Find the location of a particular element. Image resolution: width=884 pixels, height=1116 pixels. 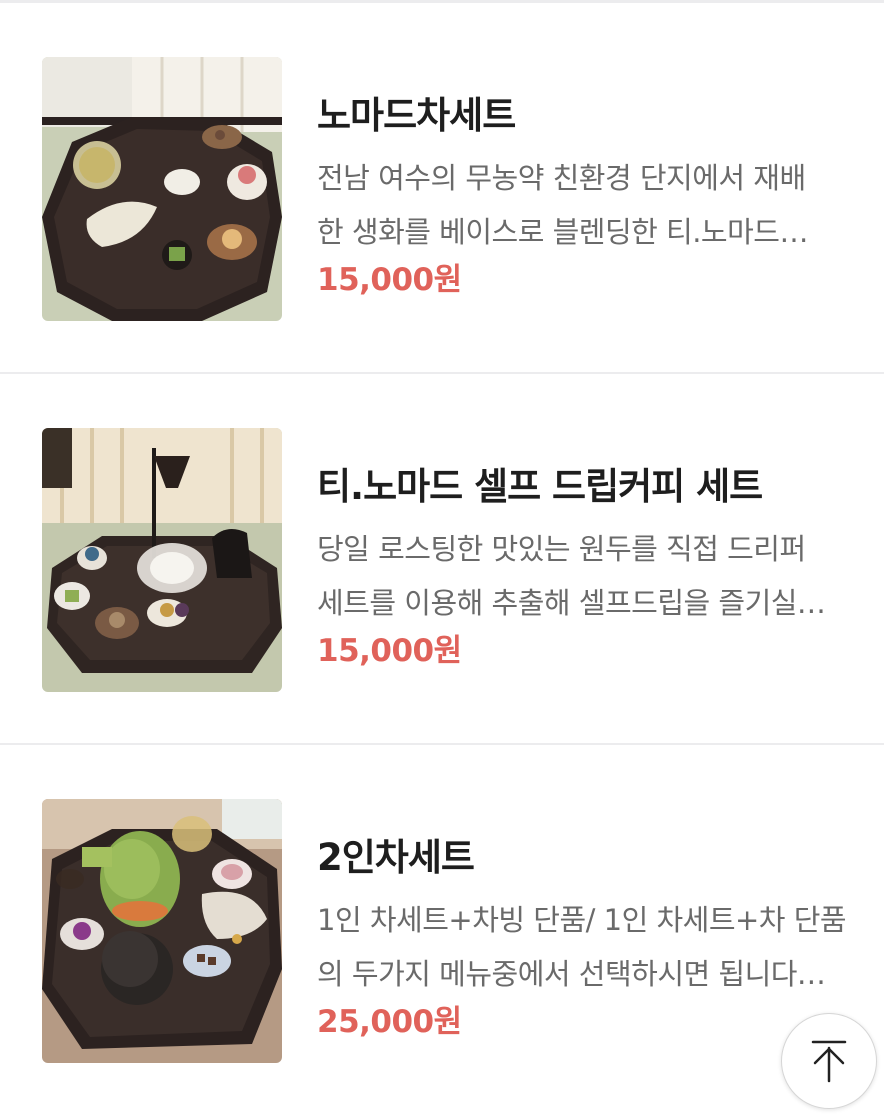

menu-item-title: 2인차세트 is located at coordinates (396, 857).